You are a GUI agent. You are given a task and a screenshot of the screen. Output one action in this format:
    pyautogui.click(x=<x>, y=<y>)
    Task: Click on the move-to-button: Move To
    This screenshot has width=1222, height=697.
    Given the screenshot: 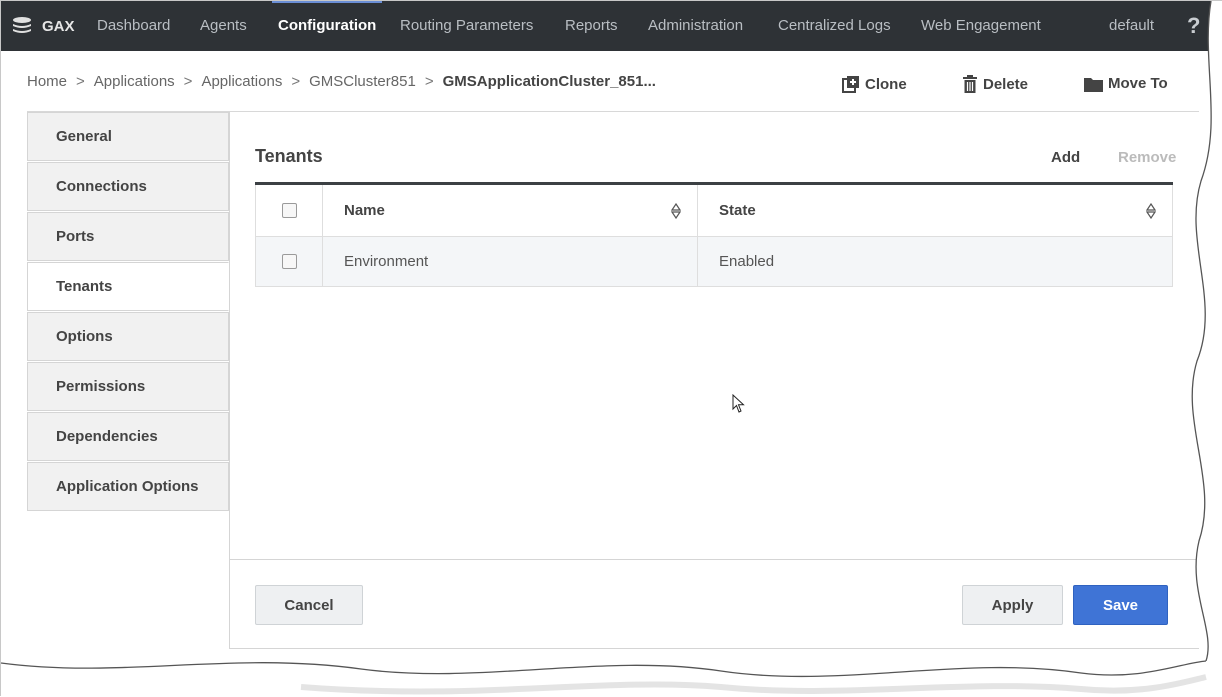 What is the action you would take?
    pyautogui.click(x=1126, y=83)
    